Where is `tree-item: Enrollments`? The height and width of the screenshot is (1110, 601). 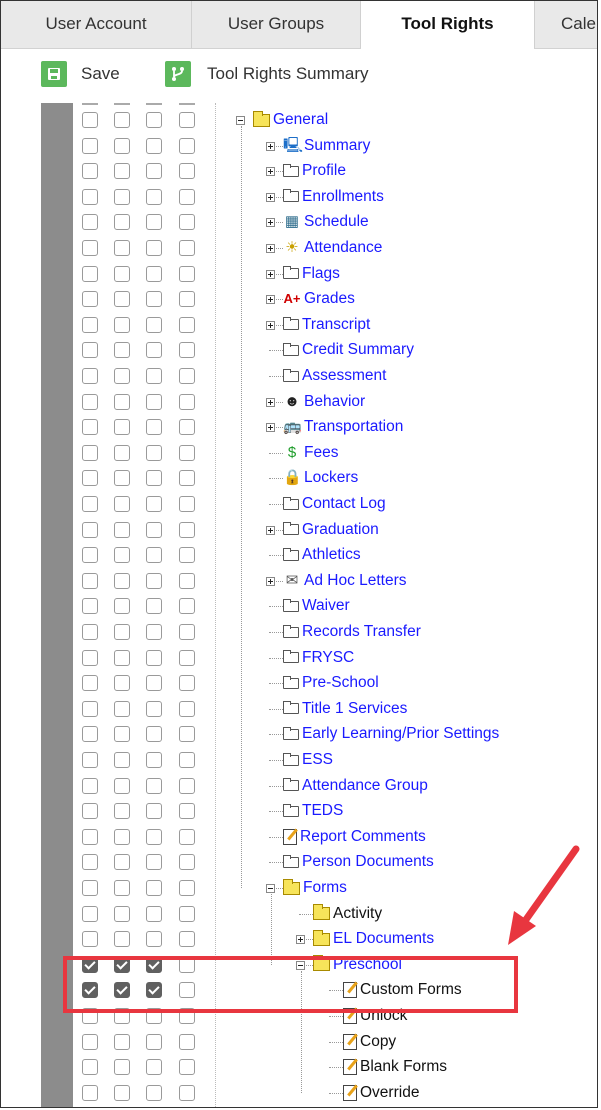
tree-item: Enrollments is located at coordinates (333, 197).